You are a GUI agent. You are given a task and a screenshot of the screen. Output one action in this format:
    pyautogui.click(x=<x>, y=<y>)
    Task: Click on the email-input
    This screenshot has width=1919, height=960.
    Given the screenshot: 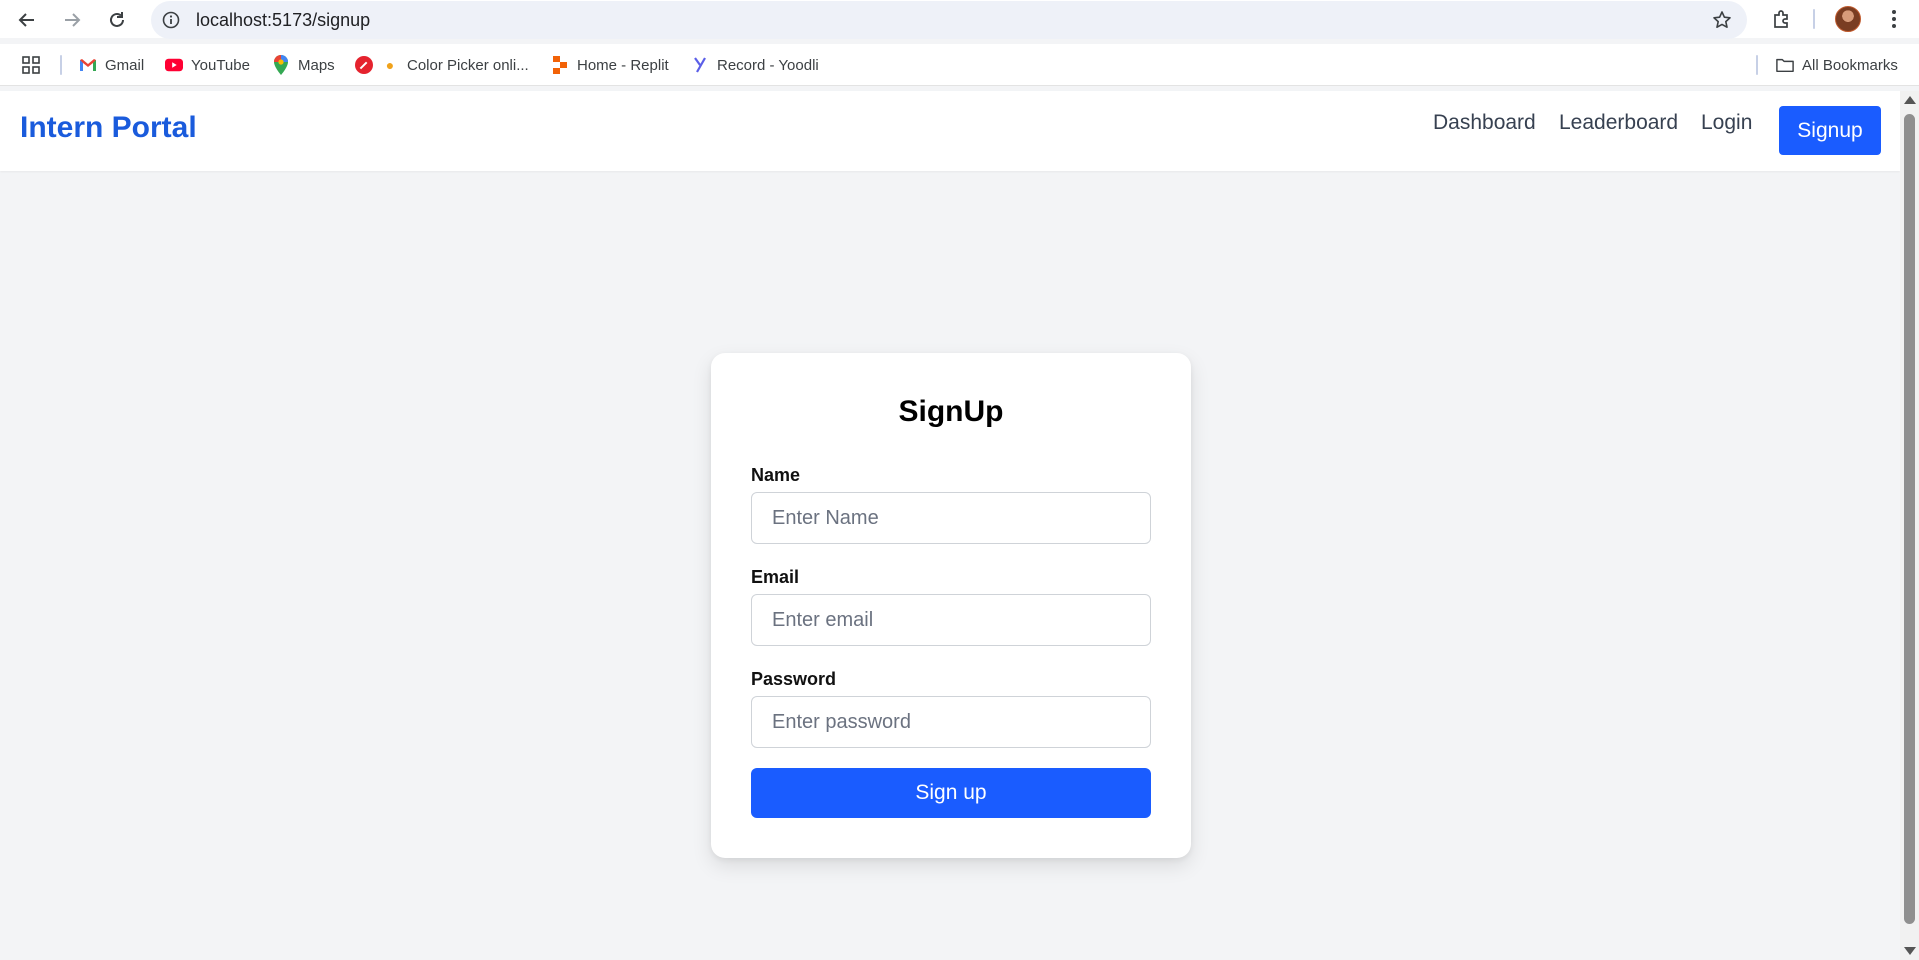 What is the action you would take?
    pyautogui.click(x=951, y=620)
    